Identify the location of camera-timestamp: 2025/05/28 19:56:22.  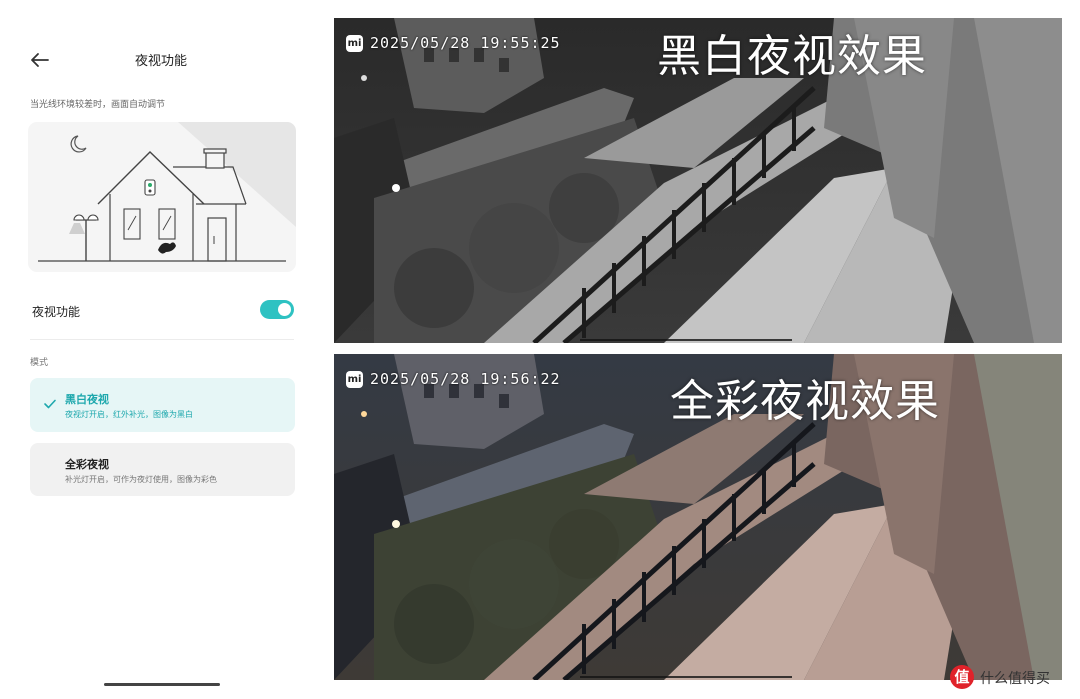
(465, 379).